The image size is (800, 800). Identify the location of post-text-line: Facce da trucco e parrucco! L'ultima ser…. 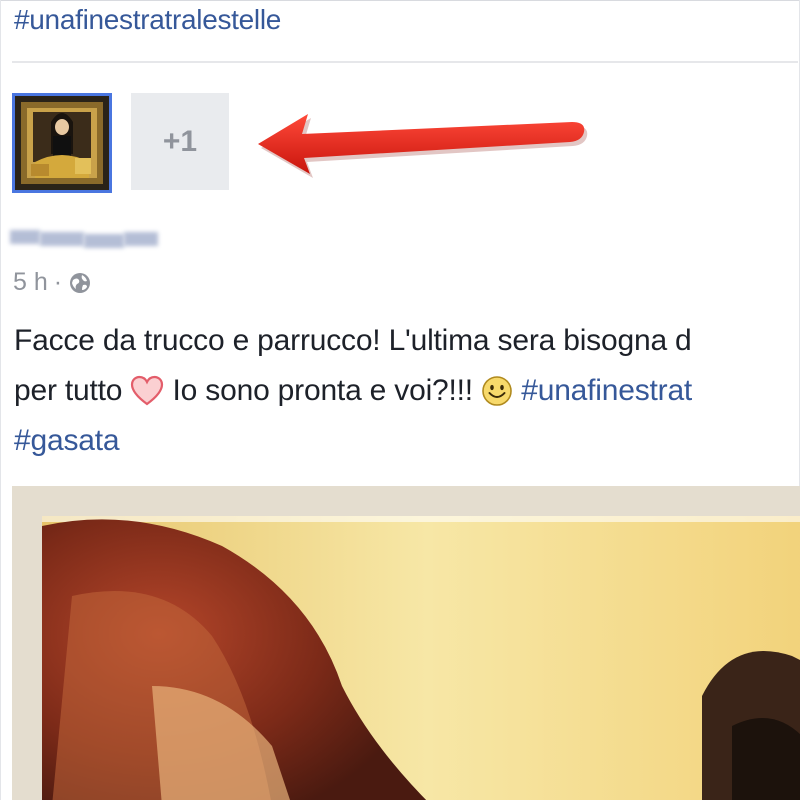
(407, 341).